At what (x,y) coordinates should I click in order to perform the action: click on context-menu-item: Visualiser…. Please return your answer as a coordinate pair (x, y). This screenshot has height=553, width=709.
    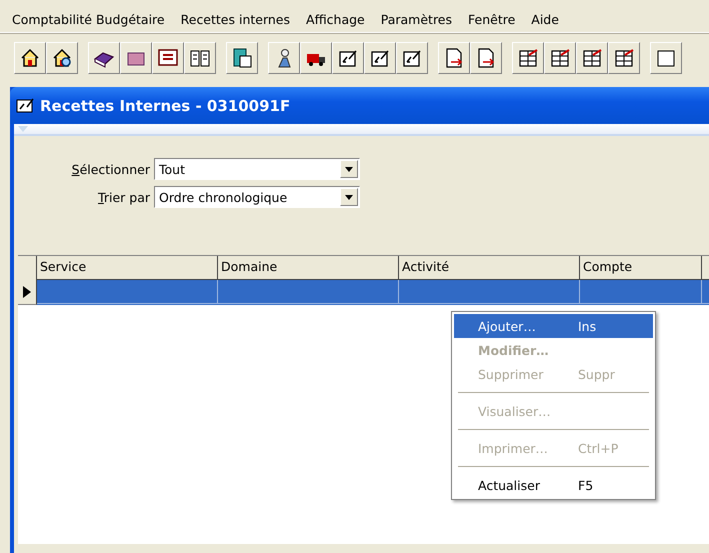
    Looking at the image, I should click on (514, 411).